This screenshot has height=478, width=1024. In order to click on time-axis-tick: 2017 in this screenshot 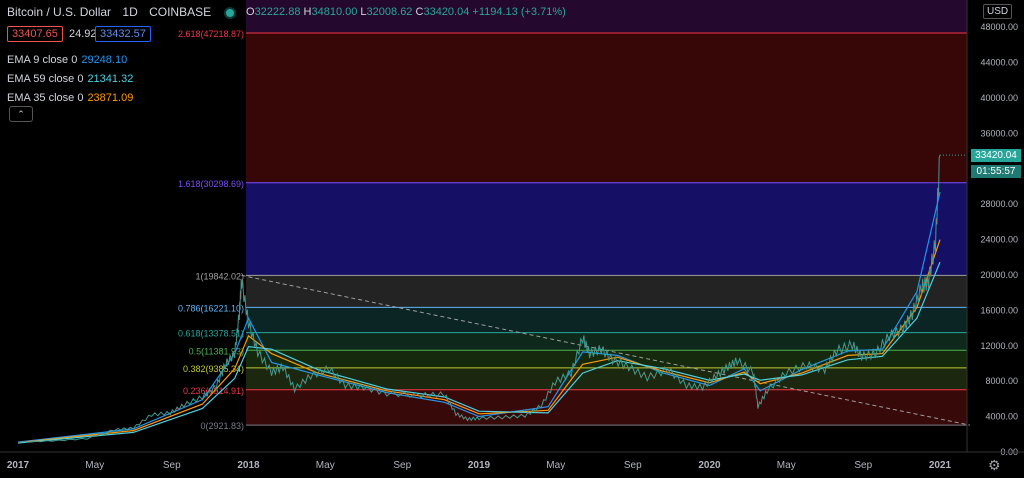, I will do `click(18, 465)`.